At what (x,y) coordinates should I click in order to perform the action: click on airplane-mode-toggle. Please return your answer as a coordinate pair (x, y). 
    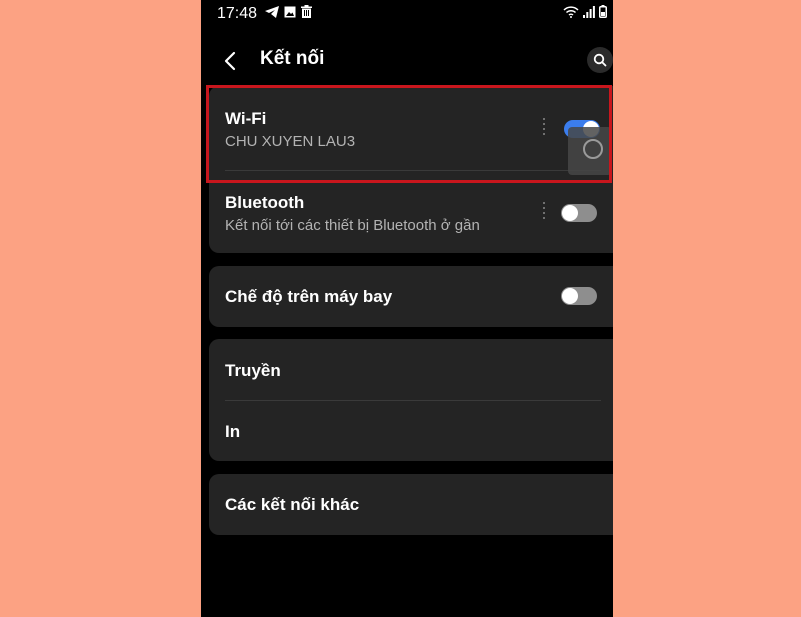
    Looking at the image, I should click on (579, 296).